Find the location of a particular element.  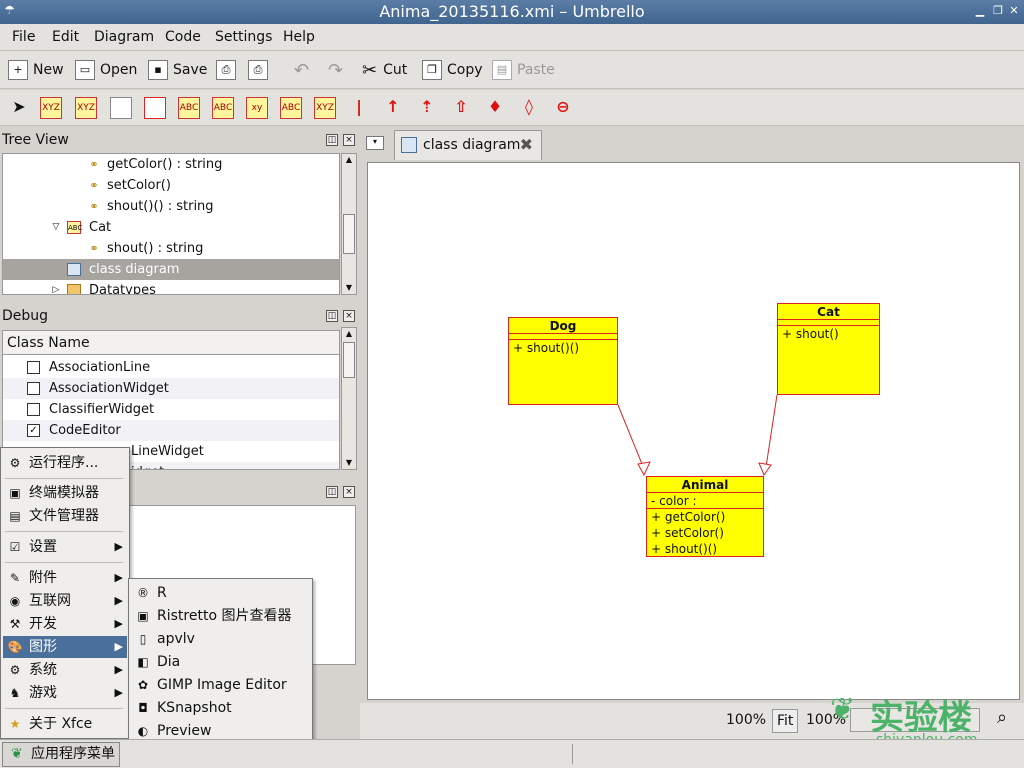

tab-class-diagram: class diagram ✖ is located at coordinates (468, 145).